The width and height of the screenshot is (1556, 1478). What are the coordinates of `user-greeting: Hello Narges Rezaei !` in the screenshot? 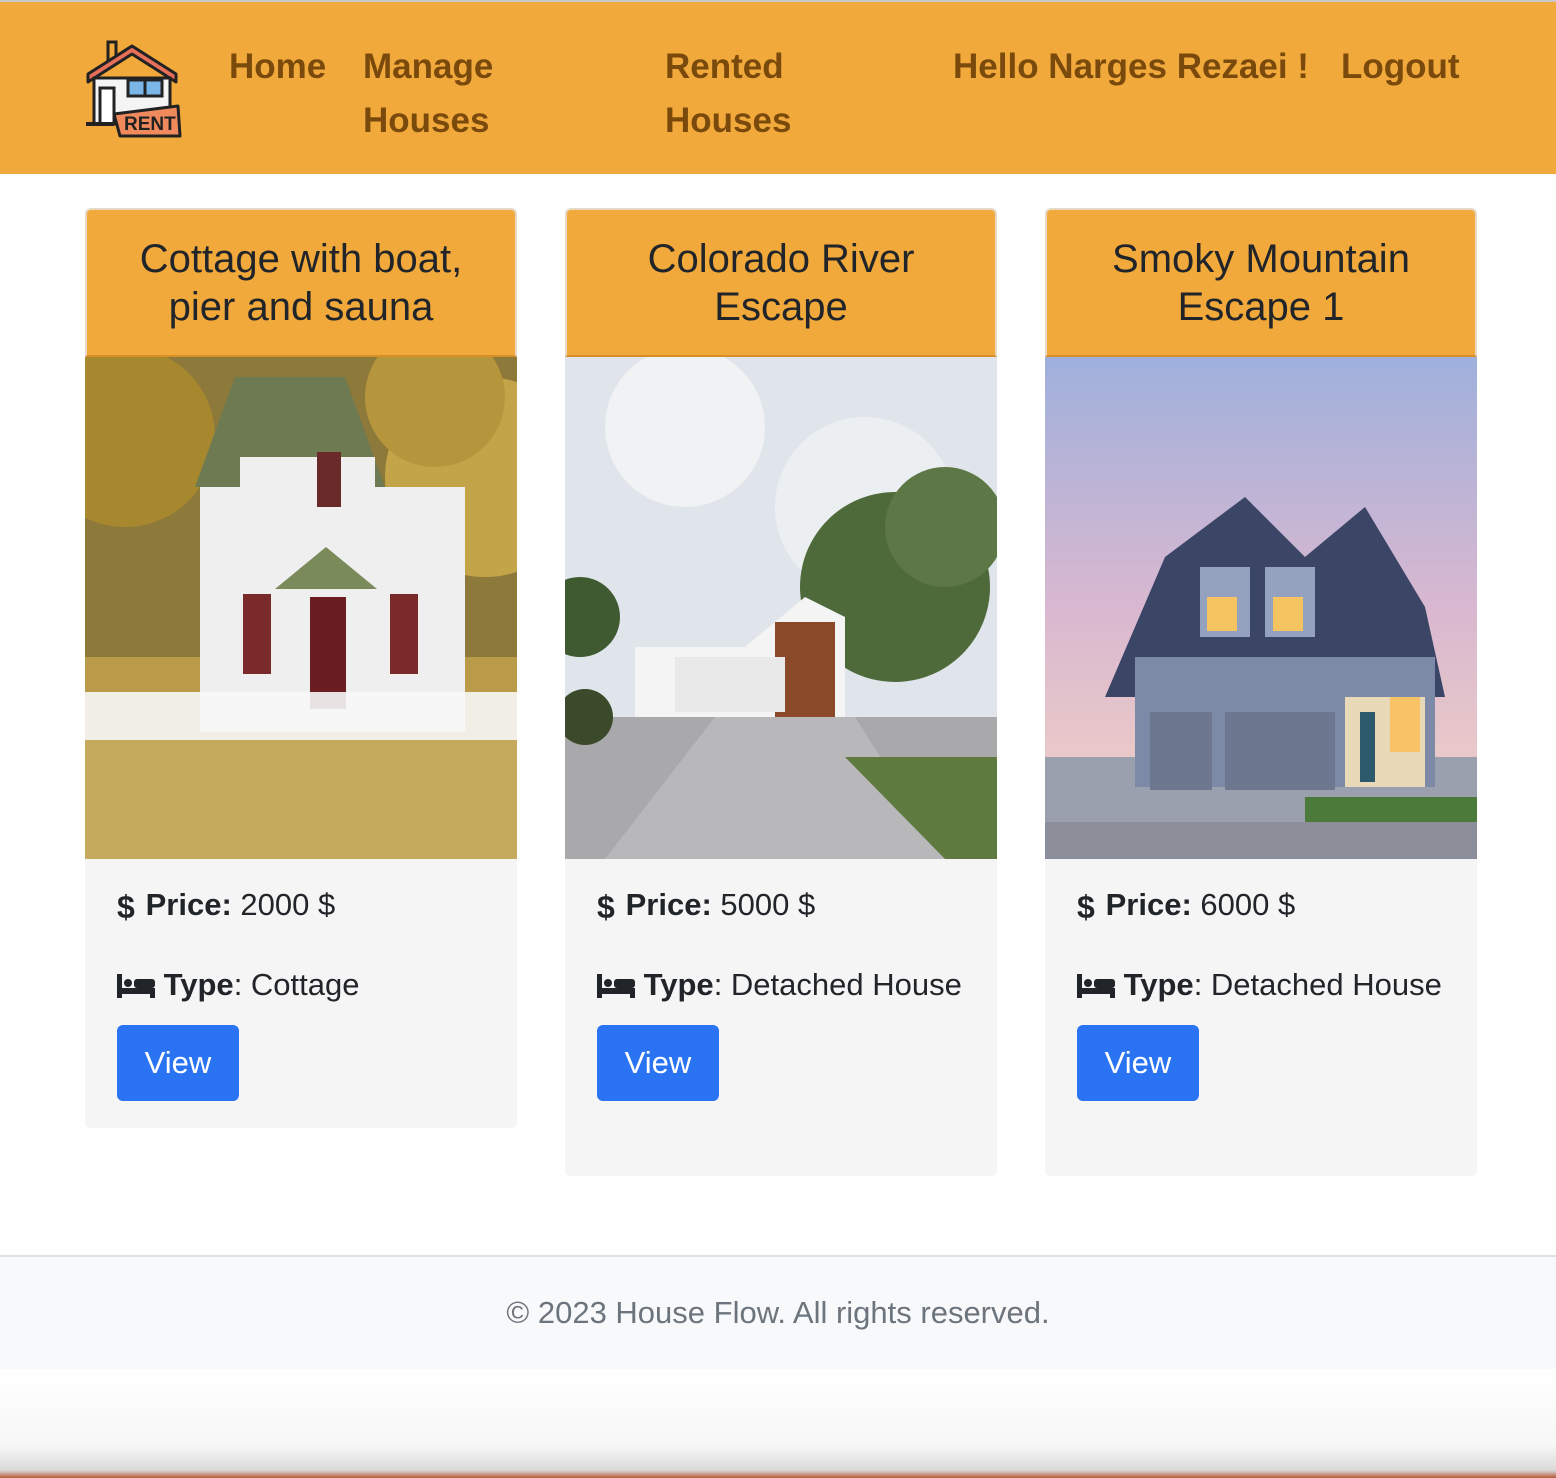 It's located at (1143, 67).